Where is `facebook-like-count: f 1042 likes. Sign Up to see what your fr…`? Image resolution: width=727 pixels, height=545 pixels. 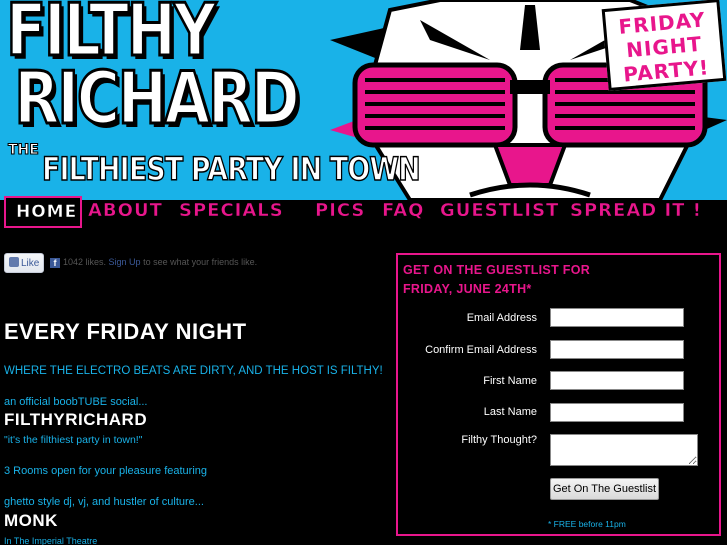
facebook-like-count: f 1042 likes. Sign Up to see what your fr… is located at coordinates (153, 262).